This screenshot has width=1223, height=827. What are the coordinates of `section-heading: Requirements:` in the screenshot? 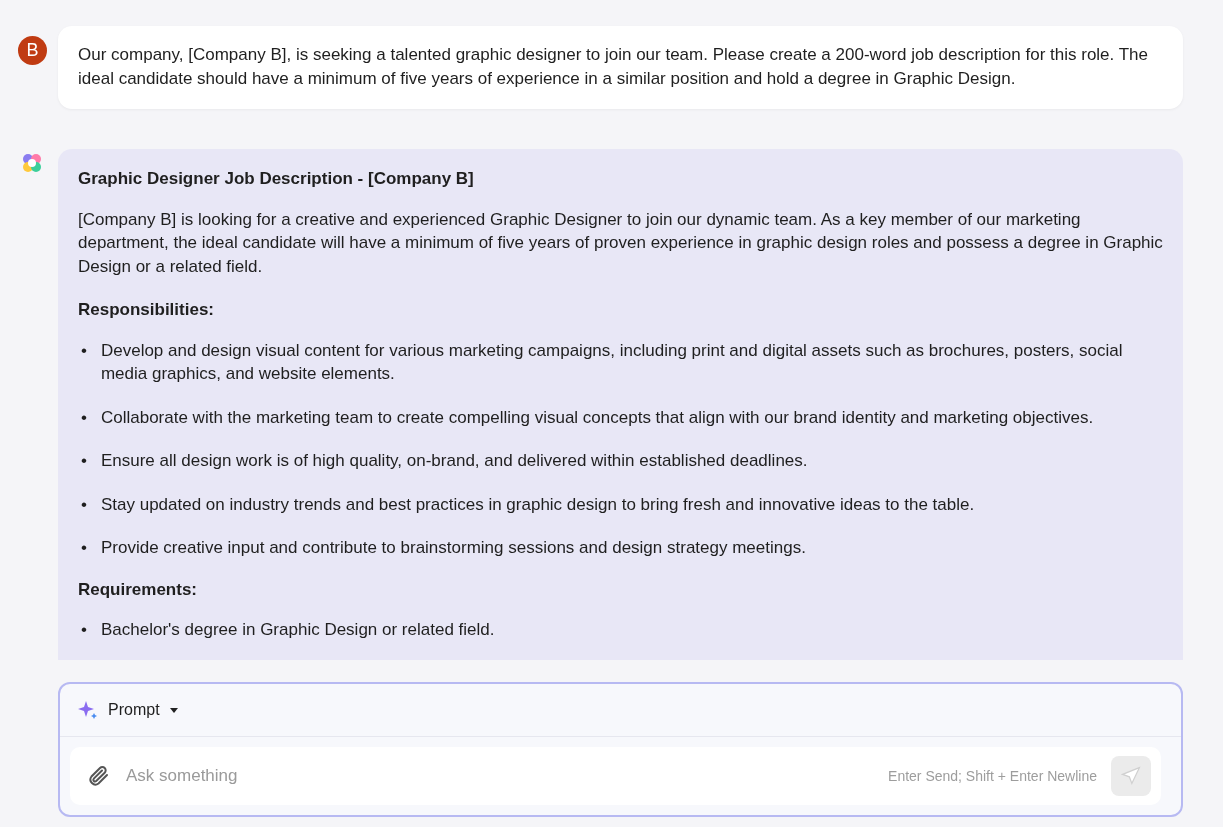 It's located at (138, 589).